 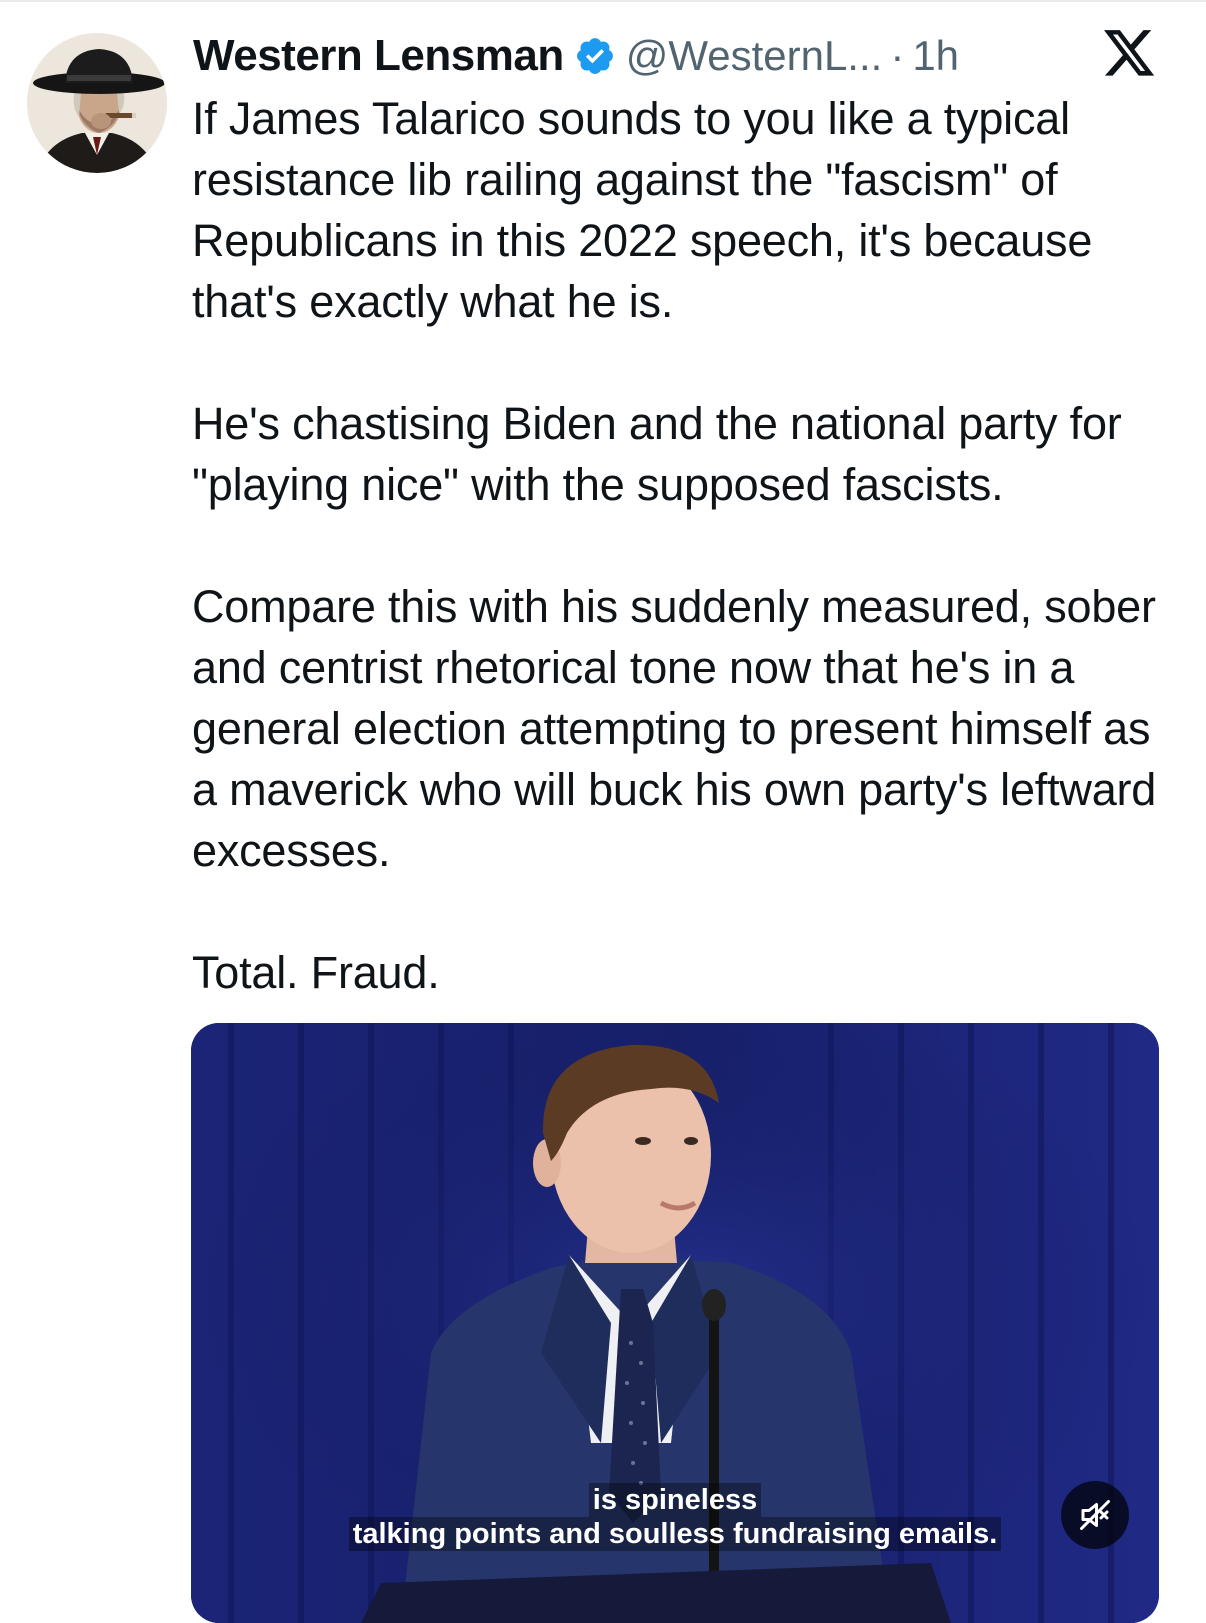 What do you see at coordinates (595, 56) in the screenshot?
I see `verified-badge-icon` at bounding box center [595, 56].